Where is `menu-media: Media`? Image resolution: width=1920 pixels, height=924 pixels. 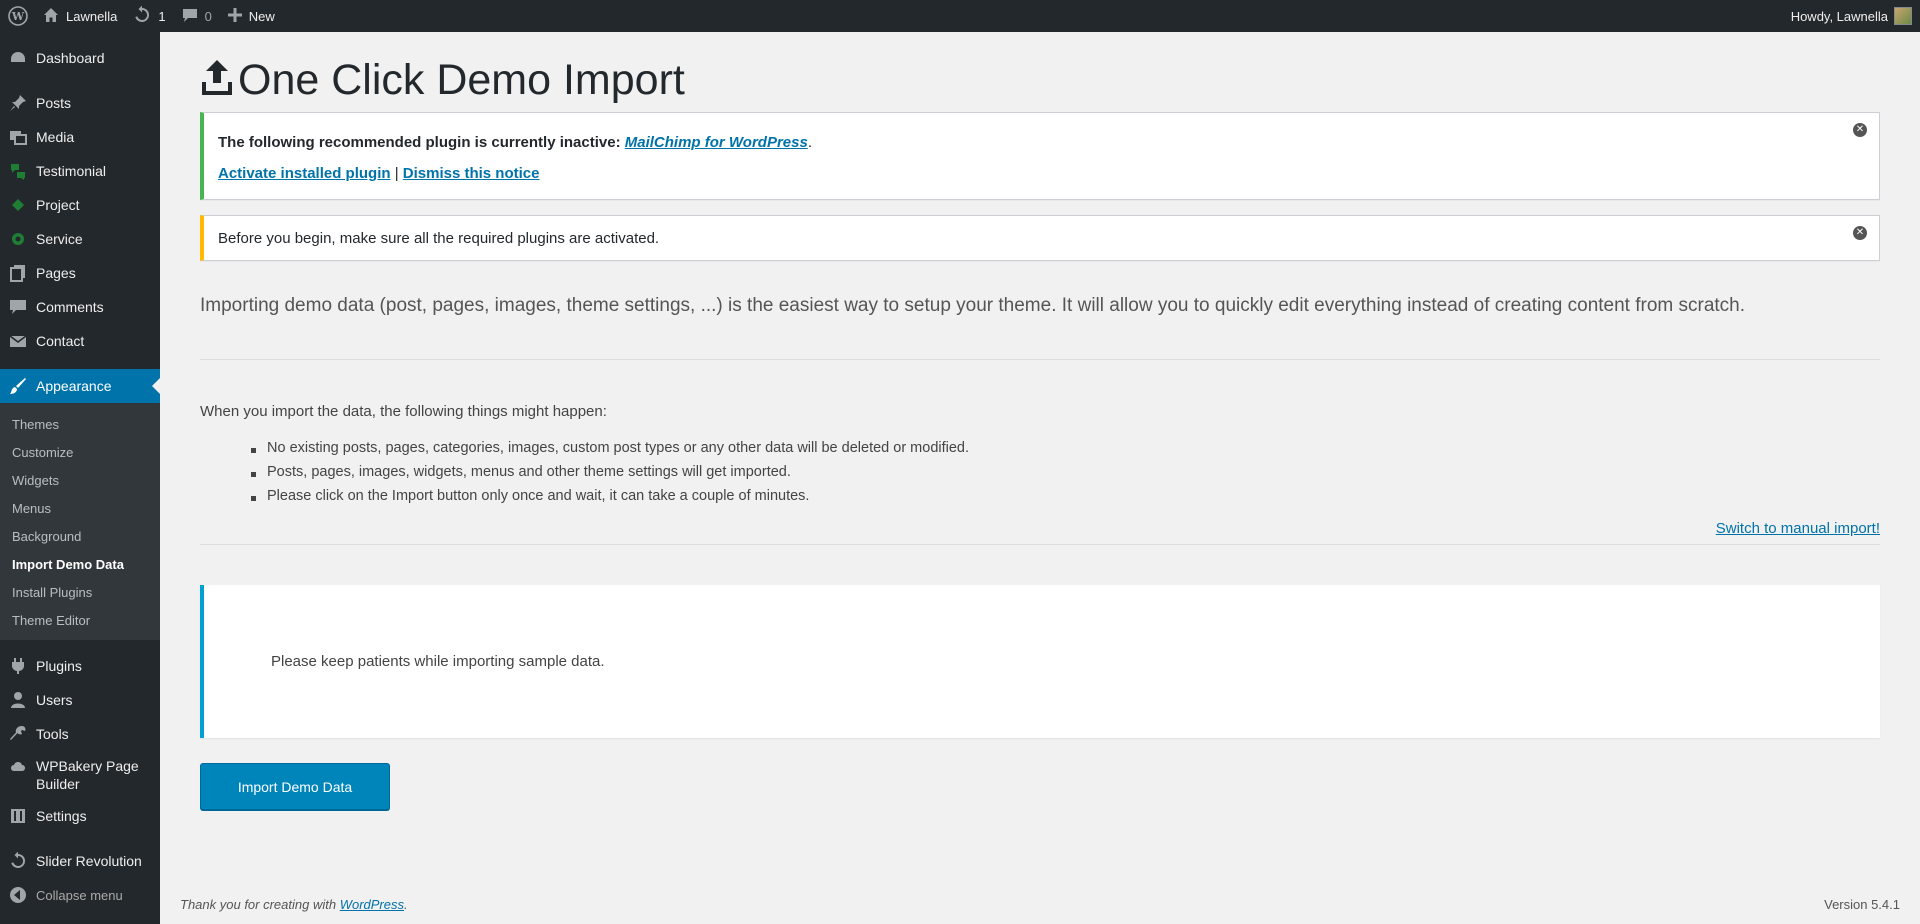 menu-media: Media is located at coordinates (80, 137).